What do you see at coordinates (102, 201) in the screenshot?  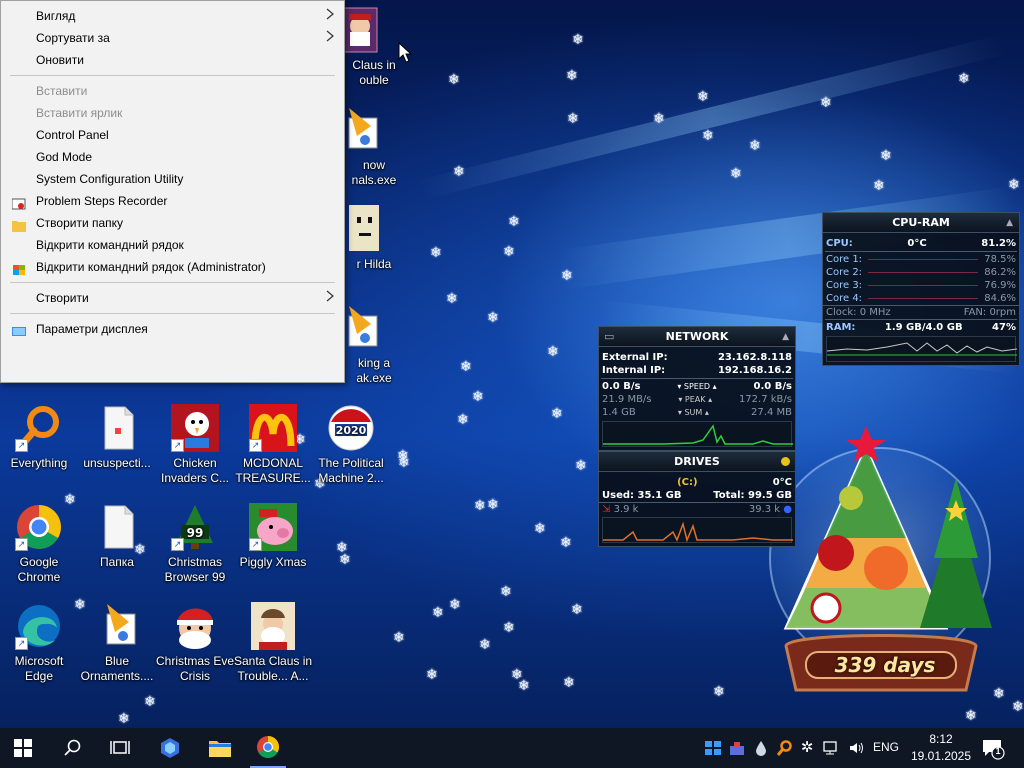 I see `menu-item-label: Problem Steps Recorder` at bounding box center [102, 201].